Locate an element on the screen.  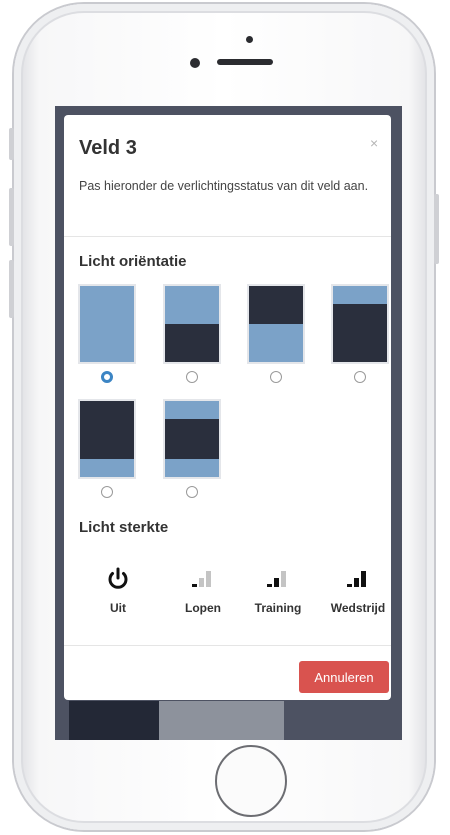
orientation-radio-top-half is located at coordinates (192, 377).